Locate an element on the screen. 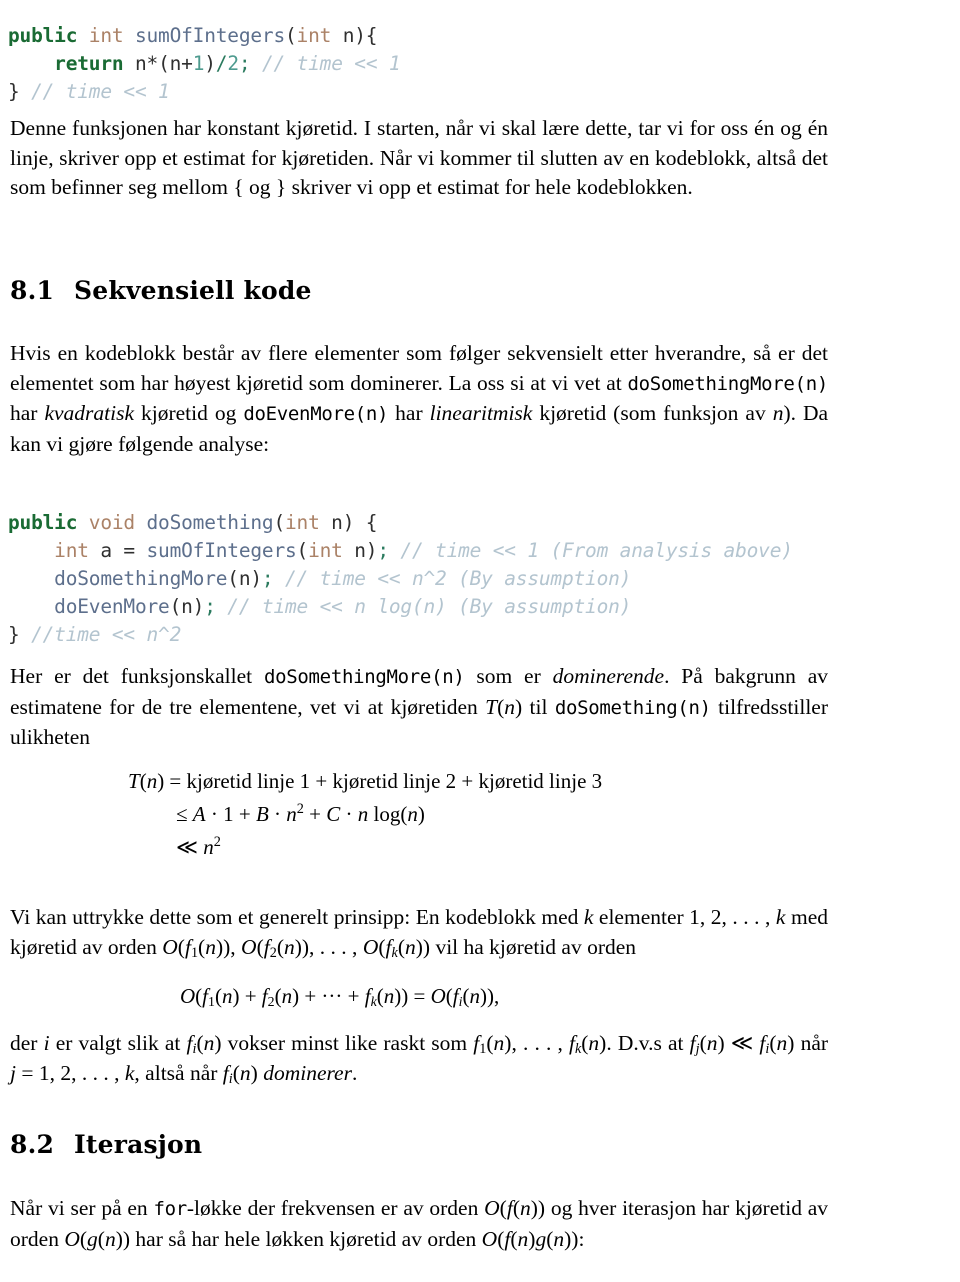 Image resolution: width=960 pixels, height=1282 pixels. section-heading-8-2: 8.2 Iterasjon is located at coordinates (106, 1144).